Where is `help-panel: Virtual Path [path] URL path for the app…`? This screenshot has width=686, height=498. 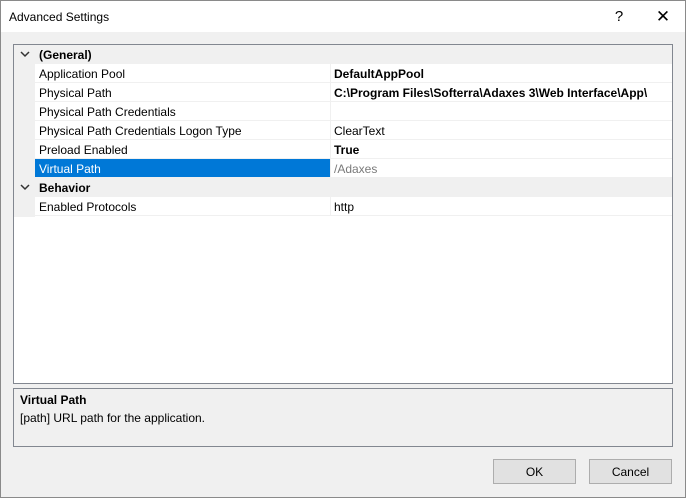
help-panel: Virtual Path [path] URL path for the app… is located at coordinates (343, 417).